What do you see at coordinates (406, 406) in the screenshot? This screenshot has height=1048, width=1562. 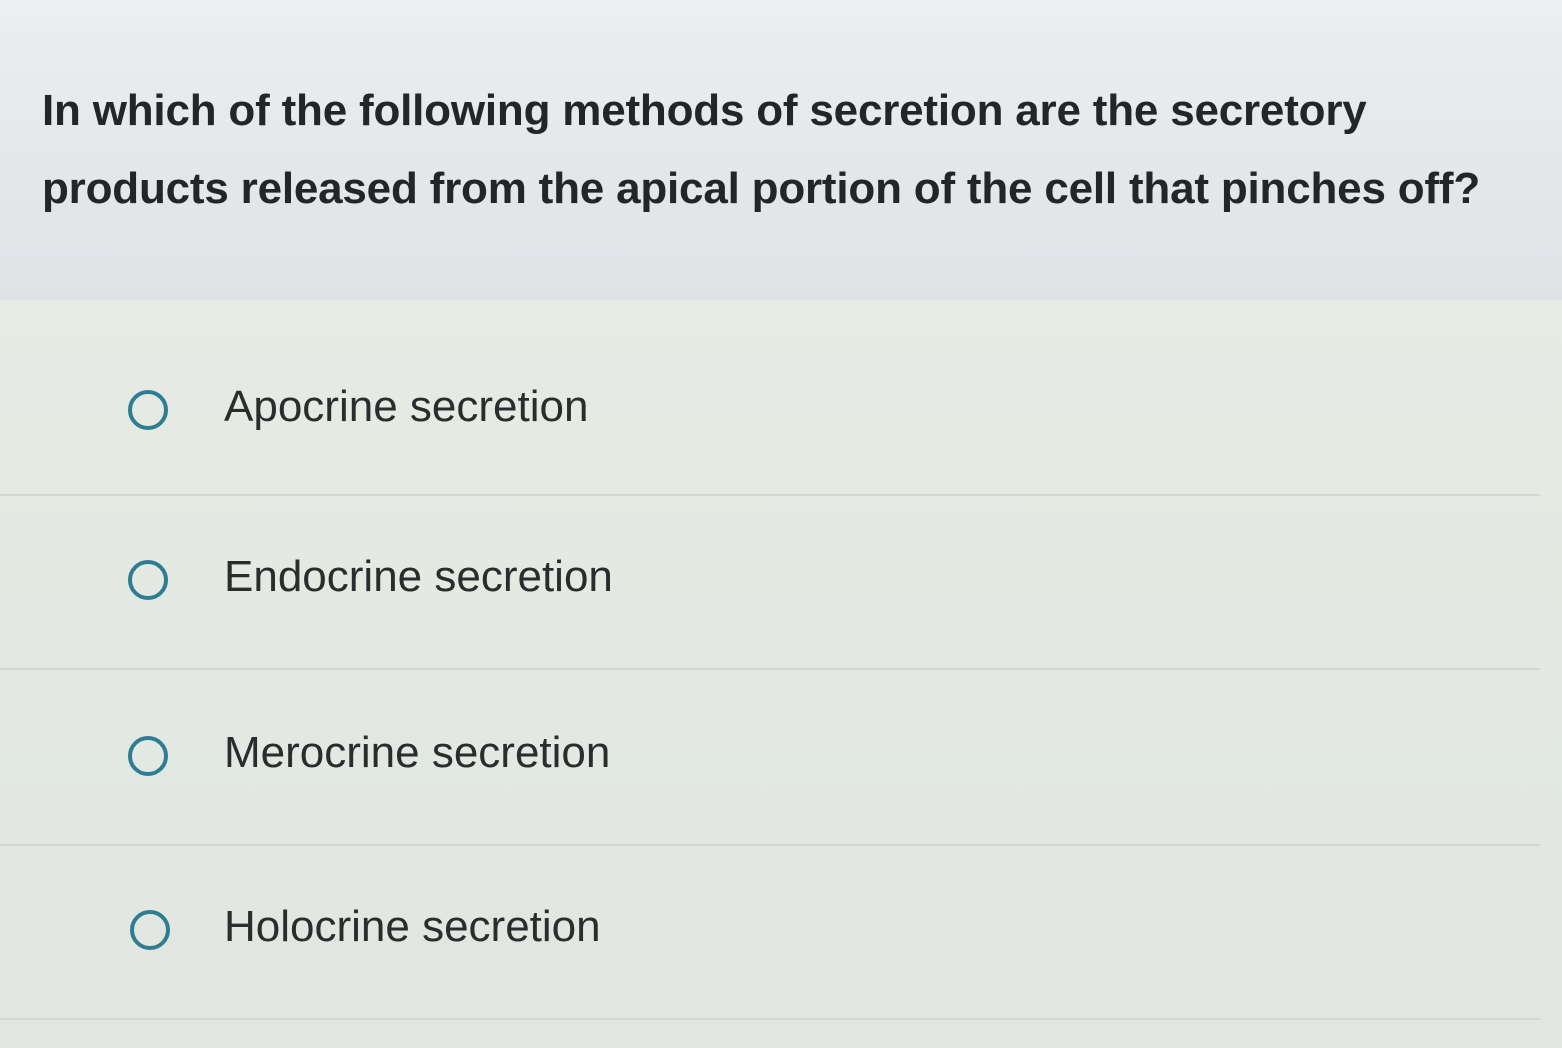 I see `answer-option-label: Apocrine secretion` at bounding box center [406, 406].